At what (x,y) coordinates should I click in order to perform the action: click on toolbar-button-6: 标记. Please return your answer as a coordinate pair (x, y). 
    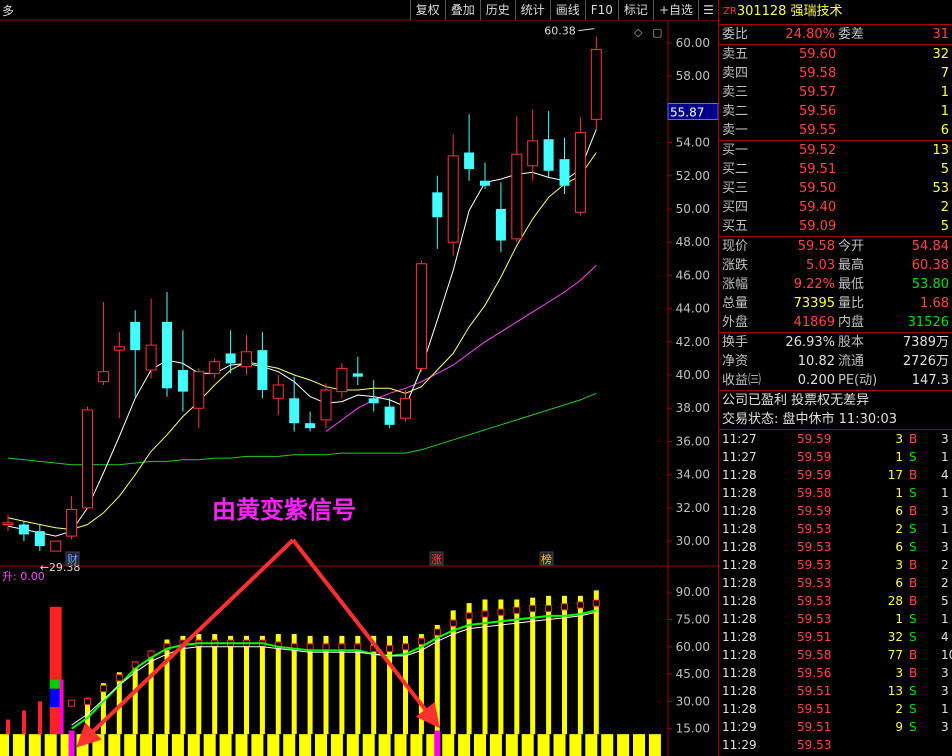
    Looking at the image, I should click on (635, 10).